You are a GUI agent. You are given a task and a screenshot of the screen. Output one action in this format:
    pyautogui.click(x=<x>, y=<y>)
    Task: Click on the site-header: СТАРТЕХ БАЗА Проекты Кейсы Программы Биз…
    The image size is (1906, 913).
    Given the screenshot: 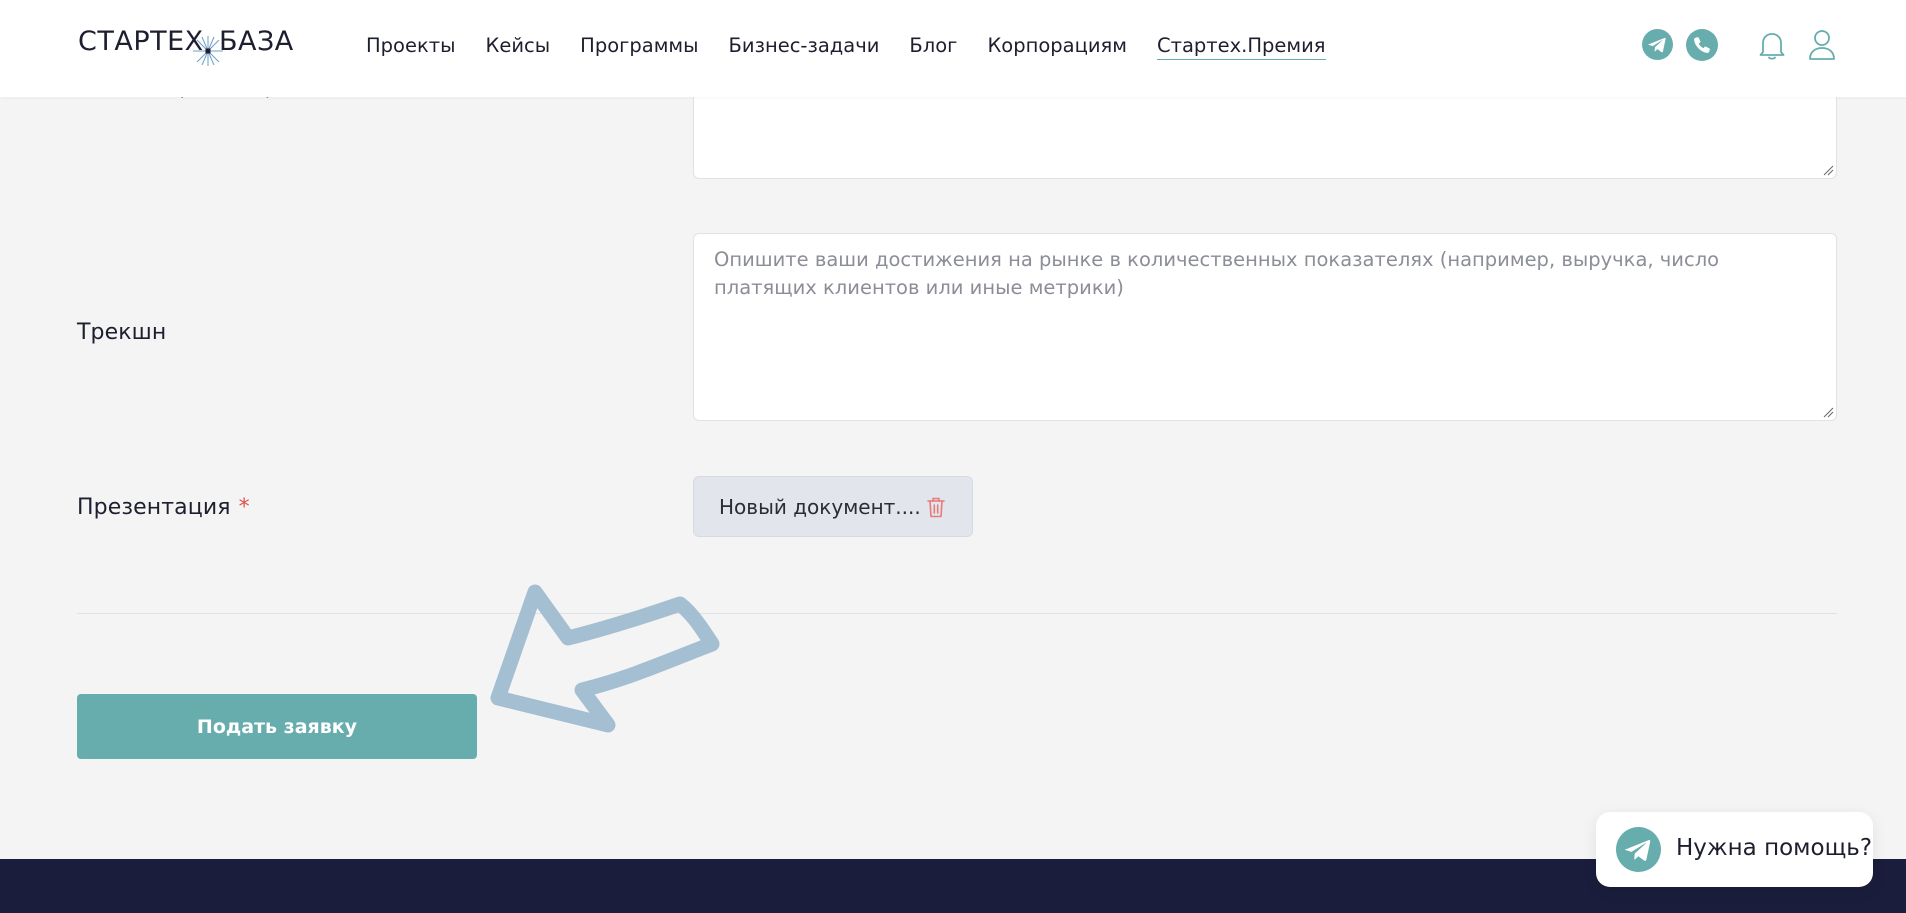 What is the action you would take?
    pyautogui.click(x=953, y=48)
    